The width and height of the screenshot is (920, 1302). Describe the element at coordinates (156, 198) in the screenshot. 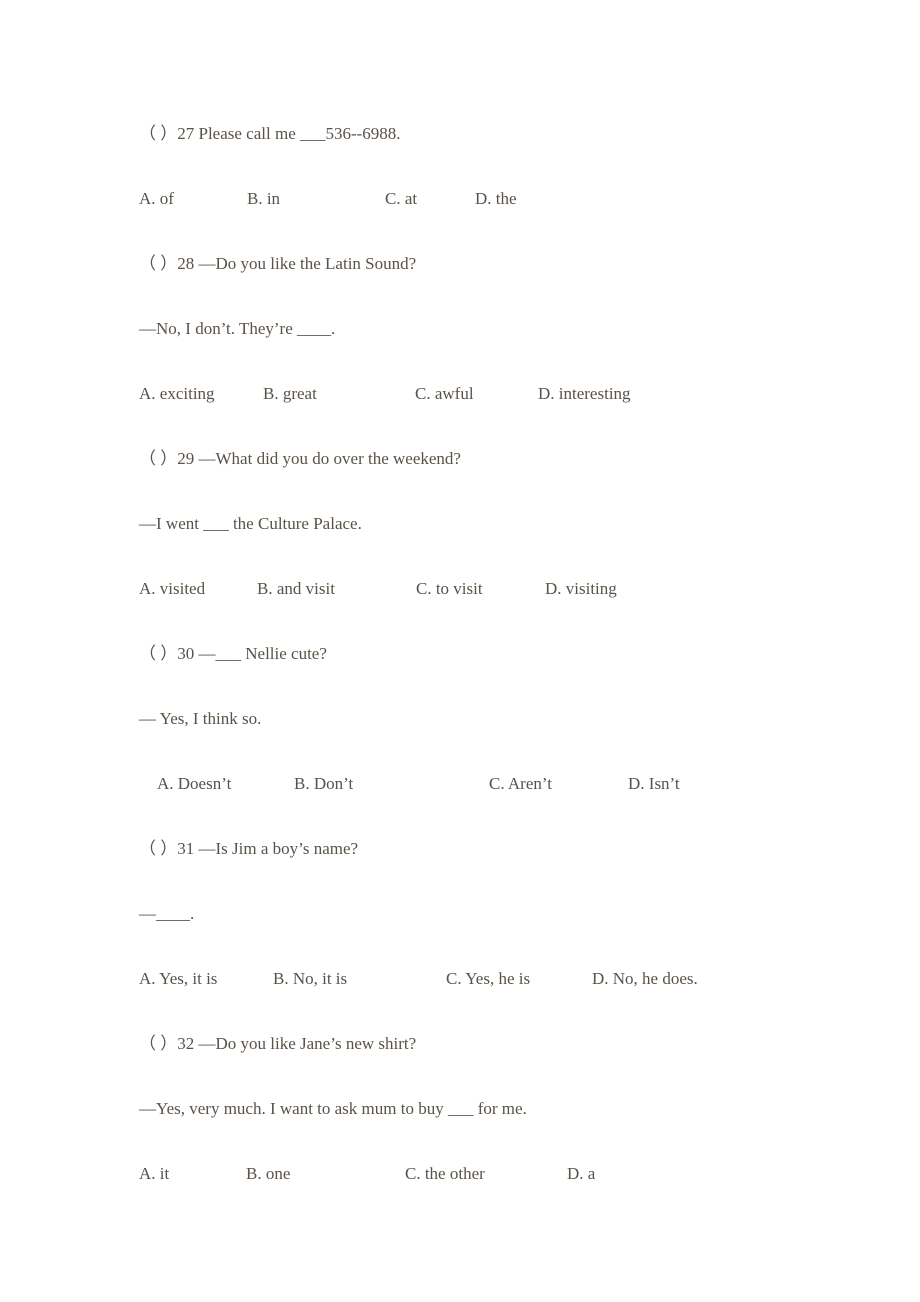

I see `question-27-option-a: A. of` at that location.